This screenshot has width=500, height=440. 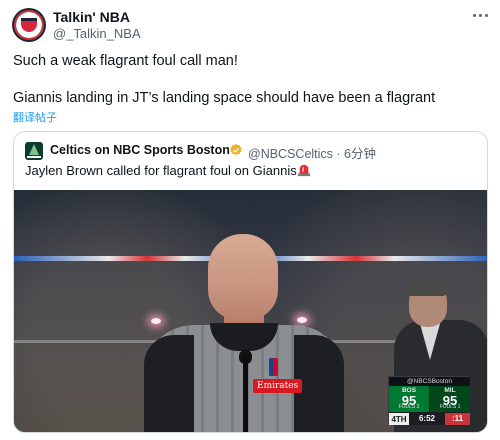 What do you see at coordinates (278, 386) in the screenshot?
I see `sponsor-patch: Emirates` at bounding box center [278, 386].